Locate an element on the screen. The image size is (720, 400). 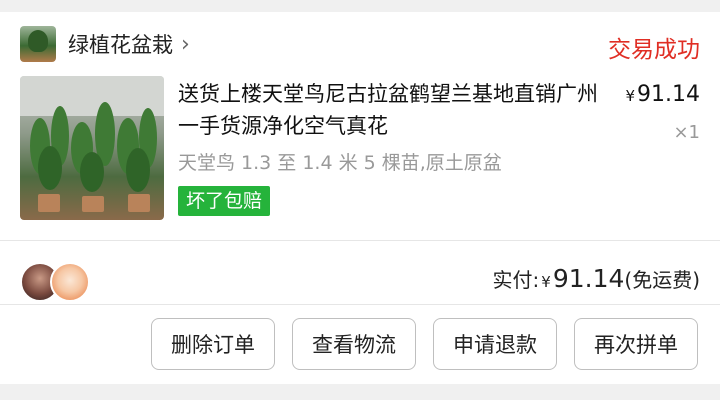
request-refund-button: 申请退款 is located at coordinates (495, 344).